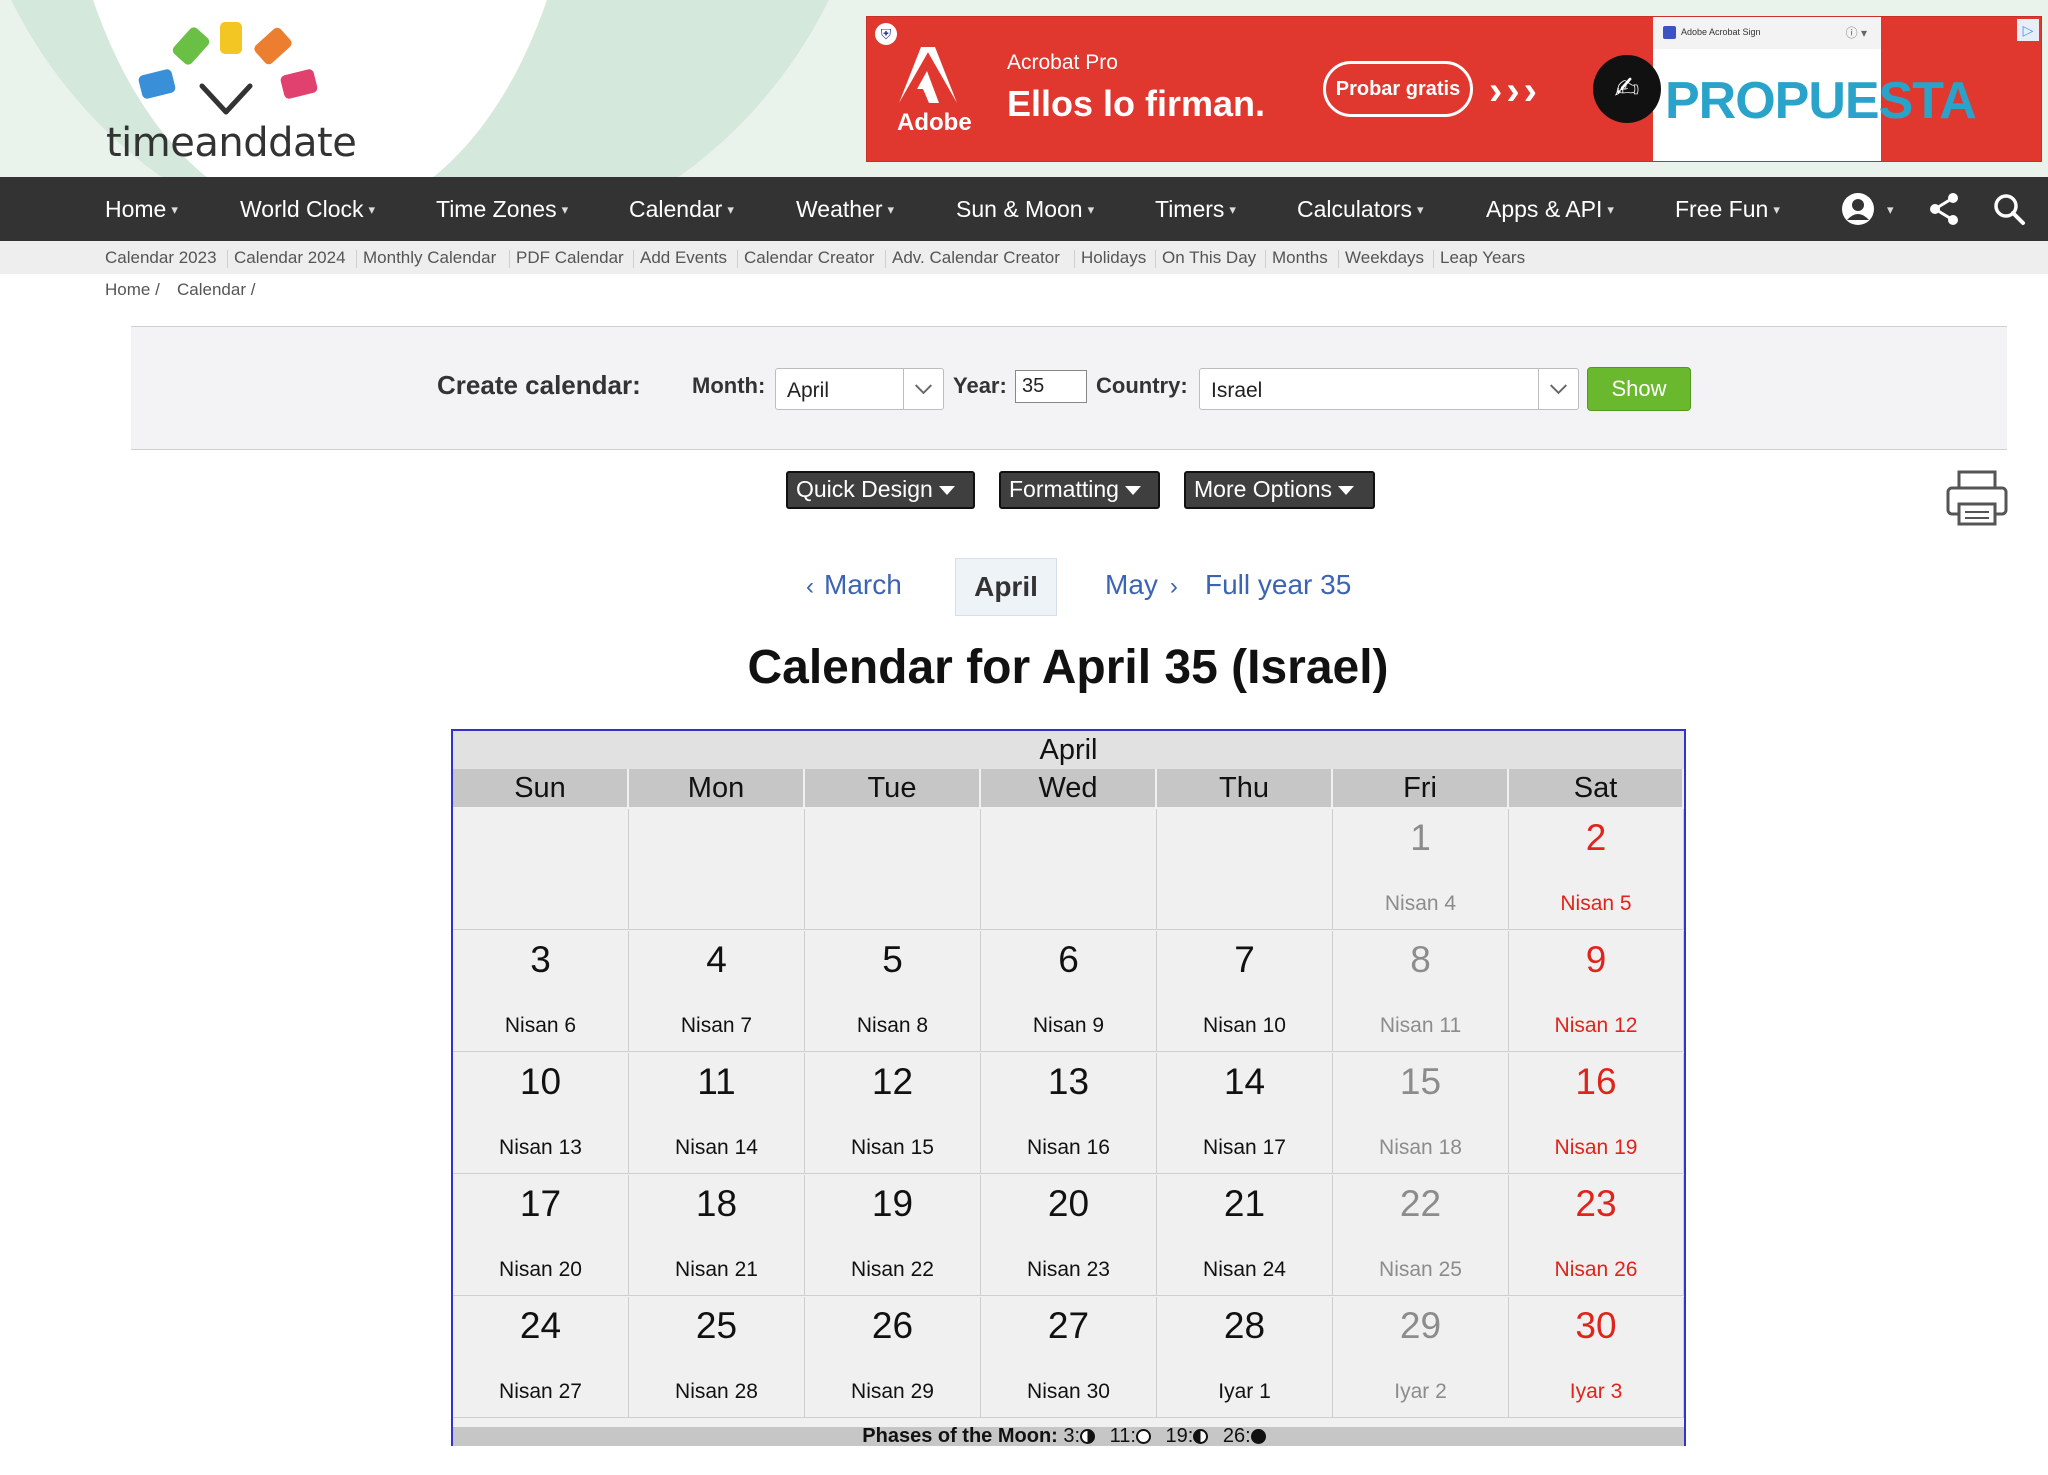 Image resolution: width=2048 pixels, height=1475 pixels. I want to click on nav-time-zones: Time Zones ▾, so click(502, 209).